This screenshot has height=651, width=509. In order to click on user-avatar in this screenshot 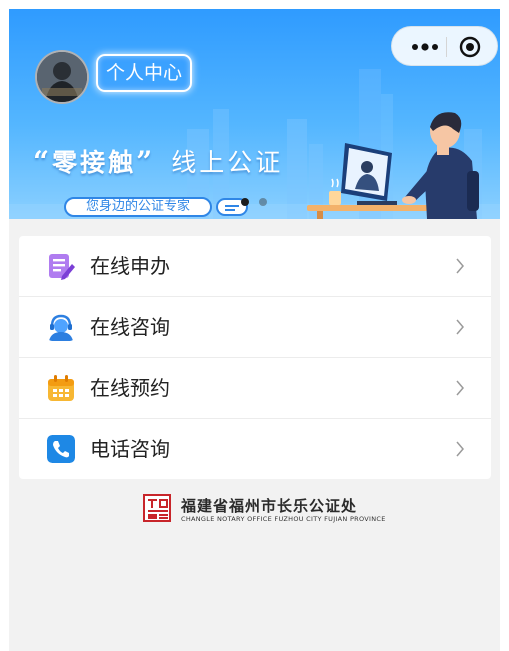, I will do `click(62, 77)`.